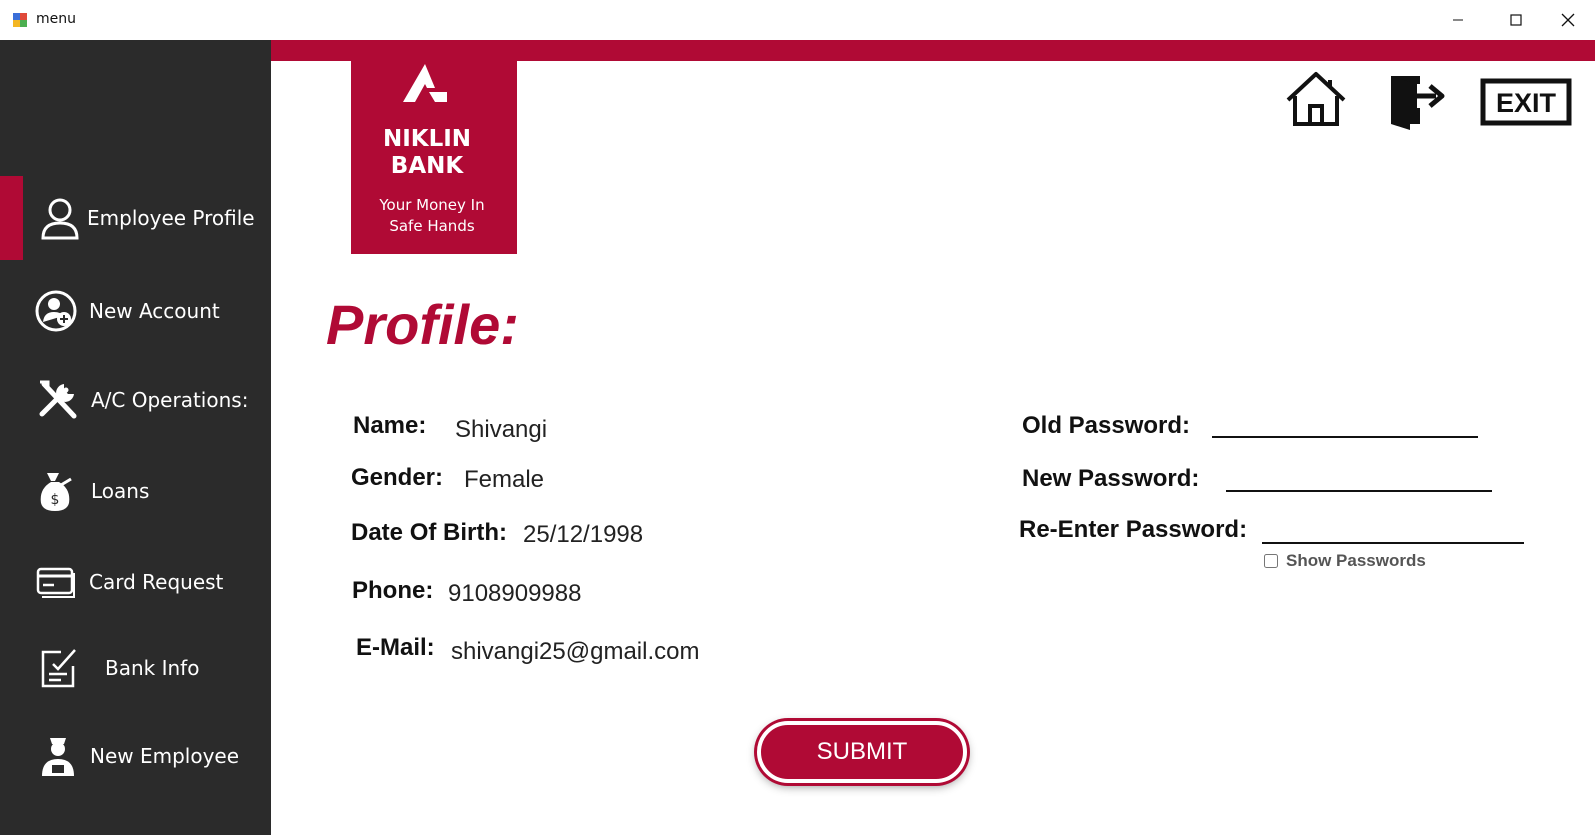 This screenshot has width=1595, height=835. Describe the element at coordinates (583, 534) in the screenshot. I see `dob-value: 25/12/1998` at that location.